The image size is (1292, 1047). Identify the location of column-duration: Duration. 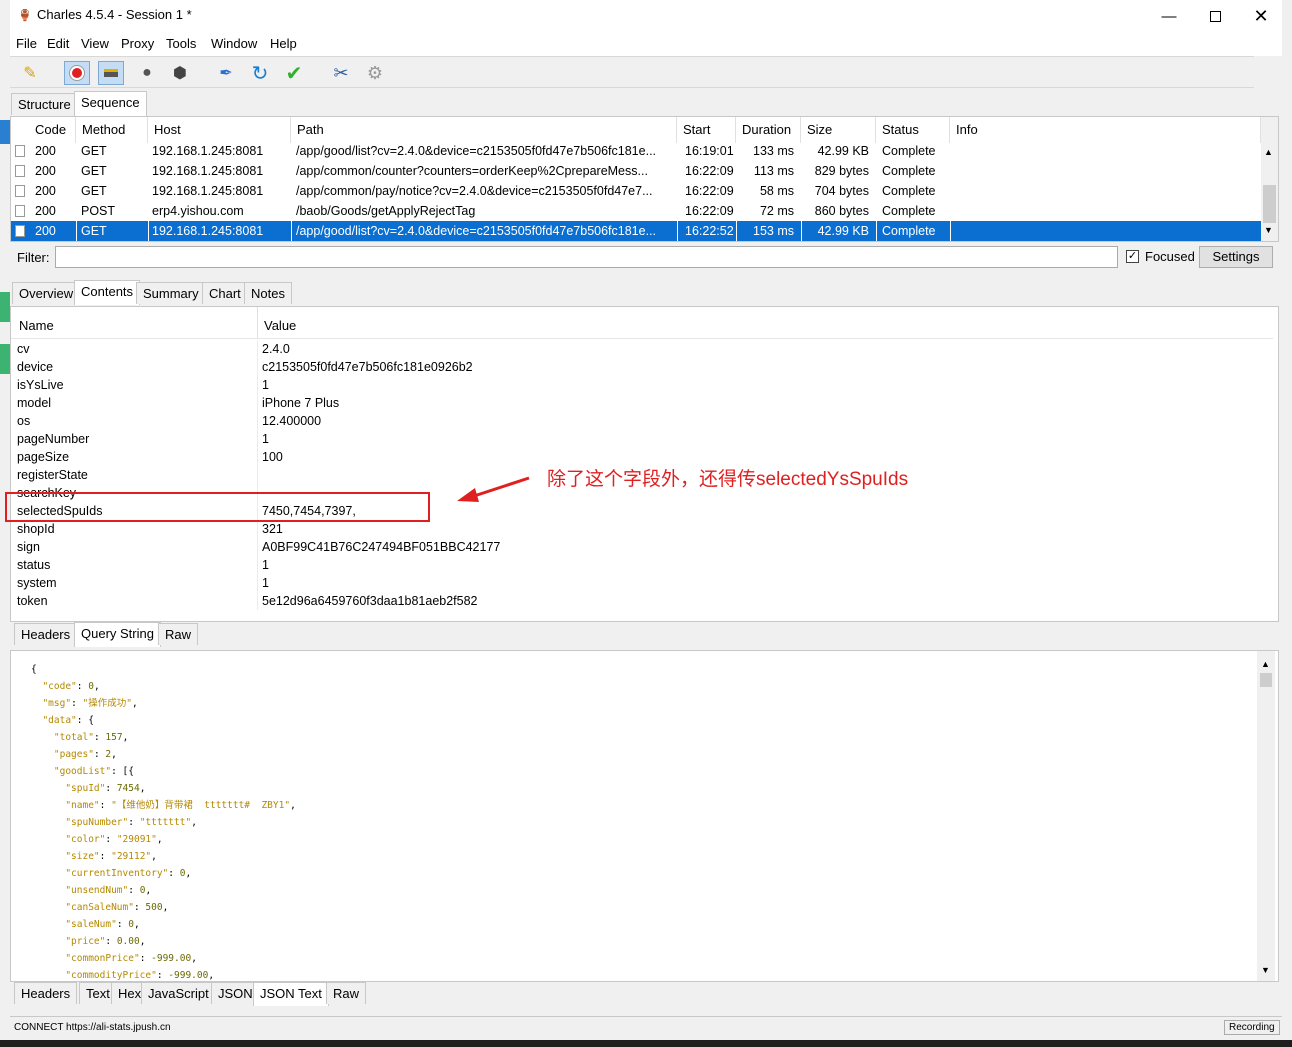
(768, 130).